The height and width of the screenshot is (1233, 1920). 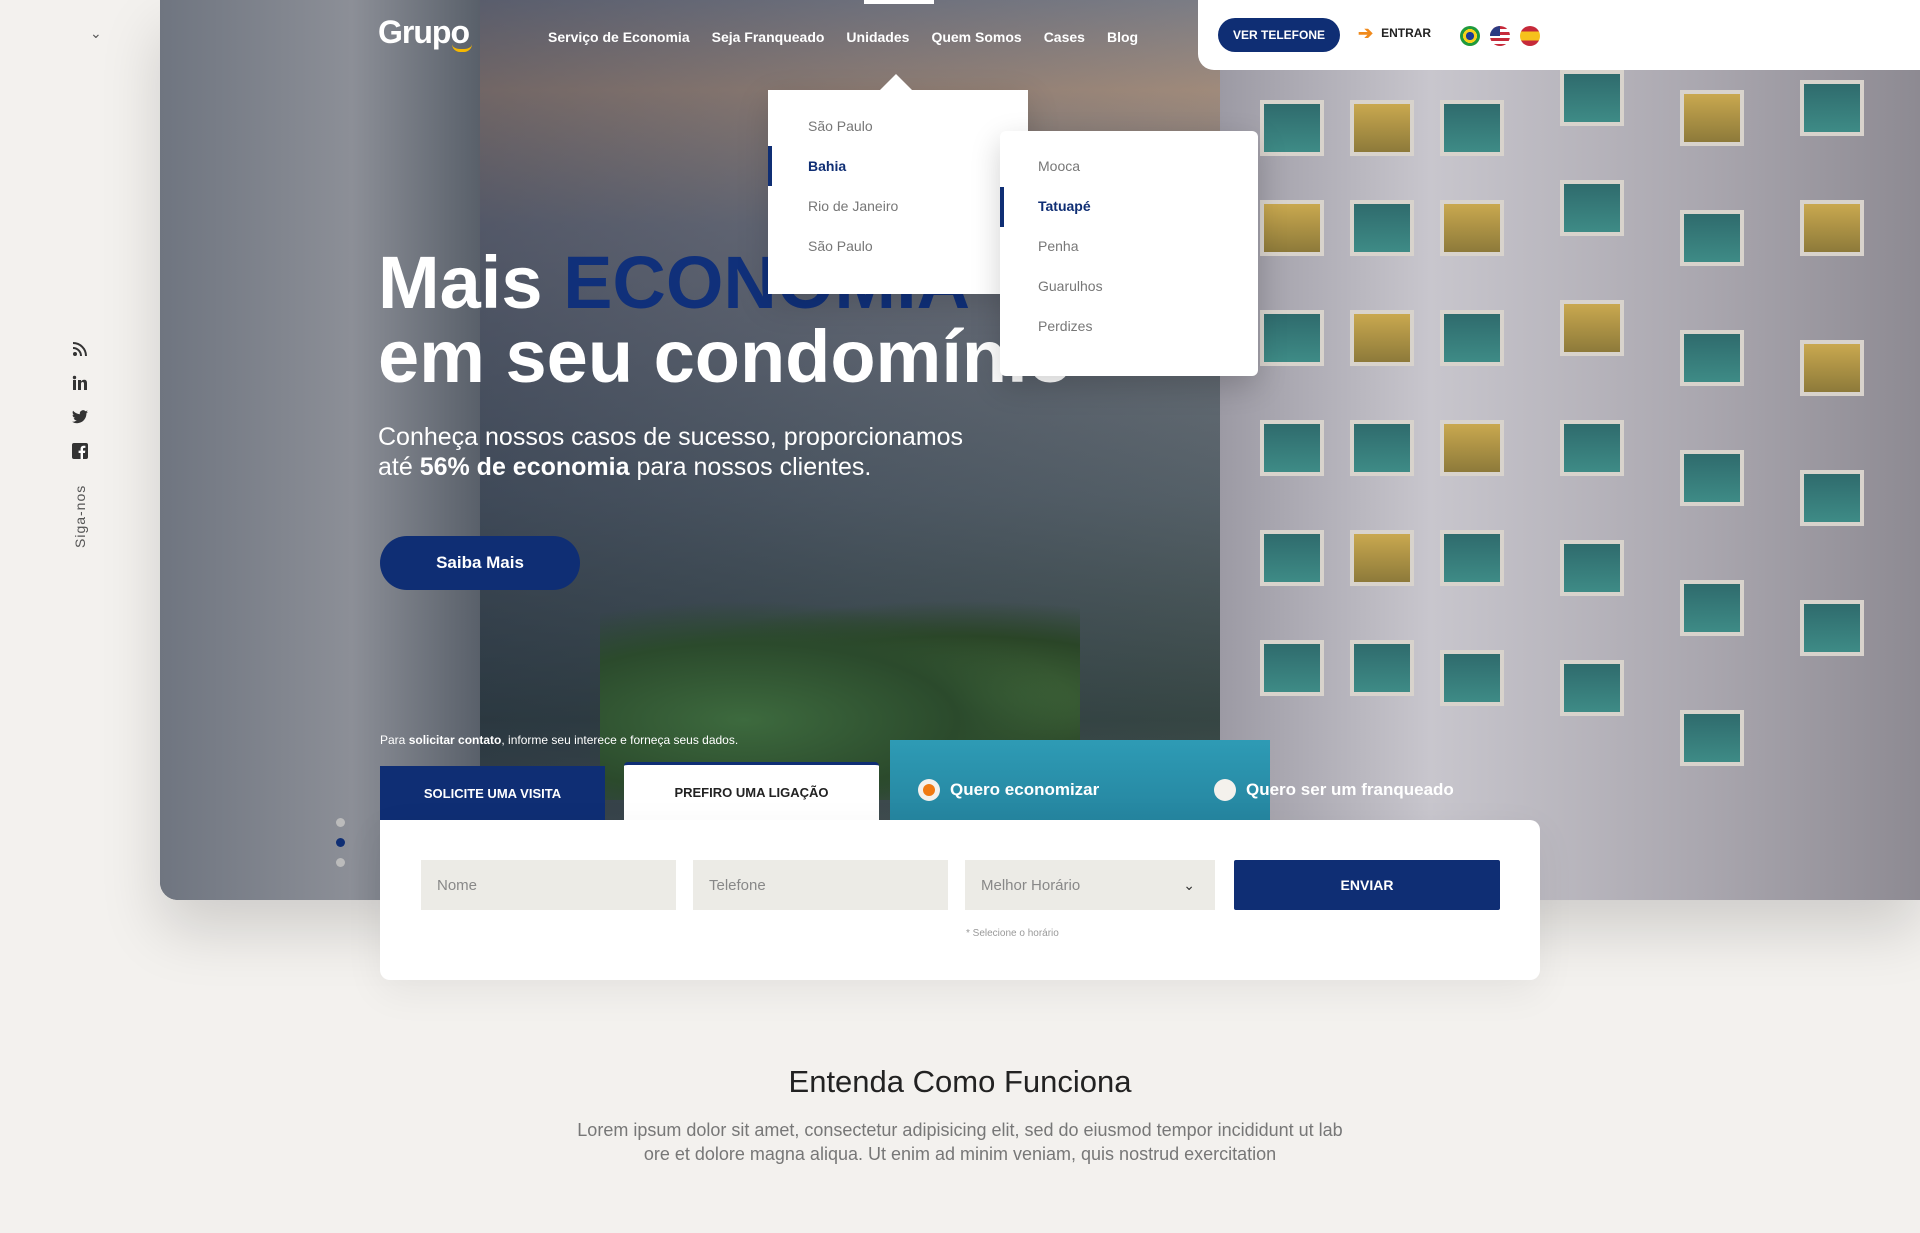 I want to click on menu-item-unit: Tatuapé, so click(x=1064, y=206).